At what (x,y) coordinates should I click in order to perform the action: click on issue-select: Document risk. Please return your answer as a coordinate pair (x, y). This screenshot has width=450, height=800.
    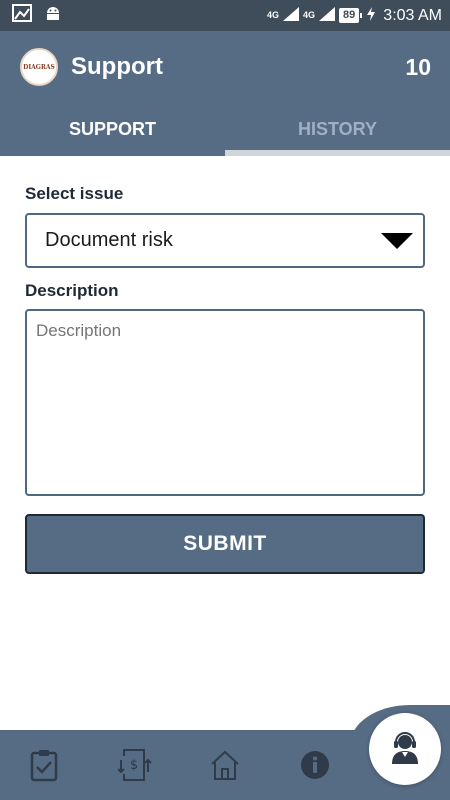
    Looking at the image, I should click on (225, 240).